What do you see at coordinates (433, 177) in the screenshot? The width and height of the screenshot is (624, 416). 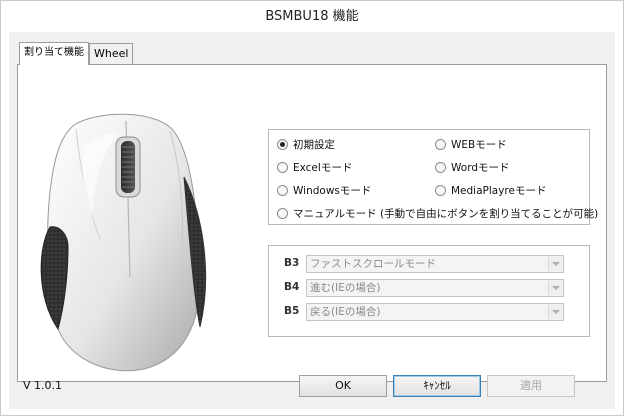 I see `mode-groupbox: 初期設定 WEBモード Excelモード Wordモード Windowsモード` at bounding box center [433, 177].